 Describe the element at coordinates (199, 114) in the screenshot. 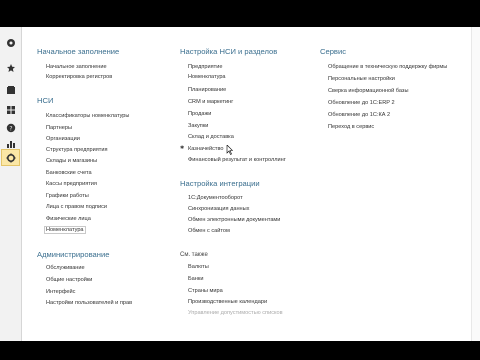

I see `link-sales: Продажи` at that location.